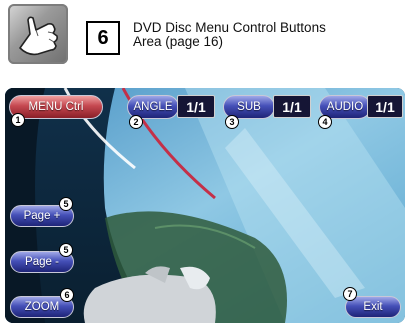 This screenshot has width=410, height=327. Describe the element at coordinates (292, 106) in the screenshot. I see `sub-value: 1/1` at that location.